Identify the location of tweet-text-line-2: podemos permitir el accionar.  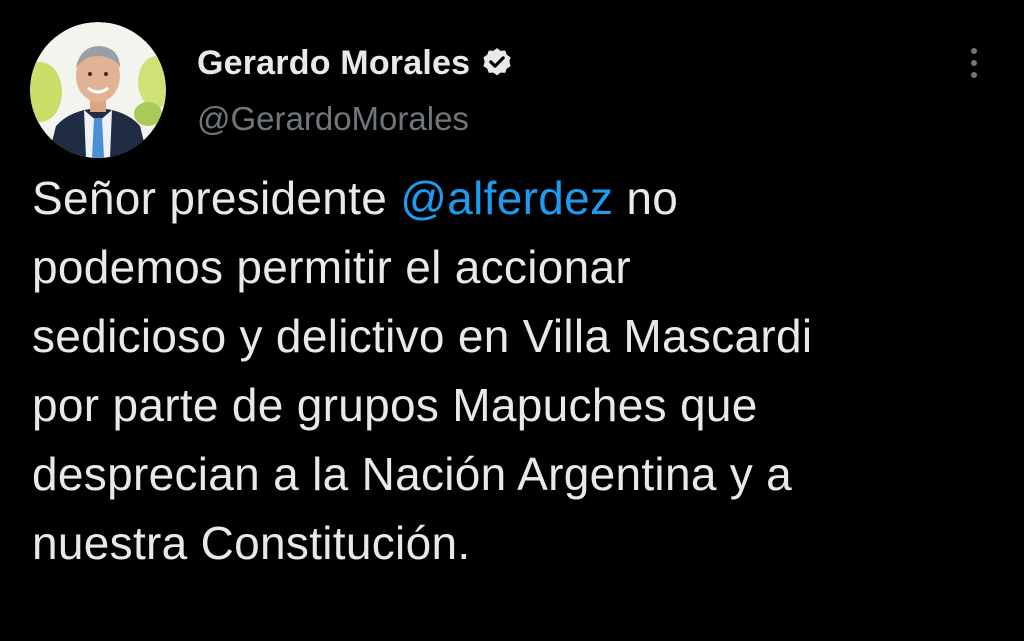
(331, 267).